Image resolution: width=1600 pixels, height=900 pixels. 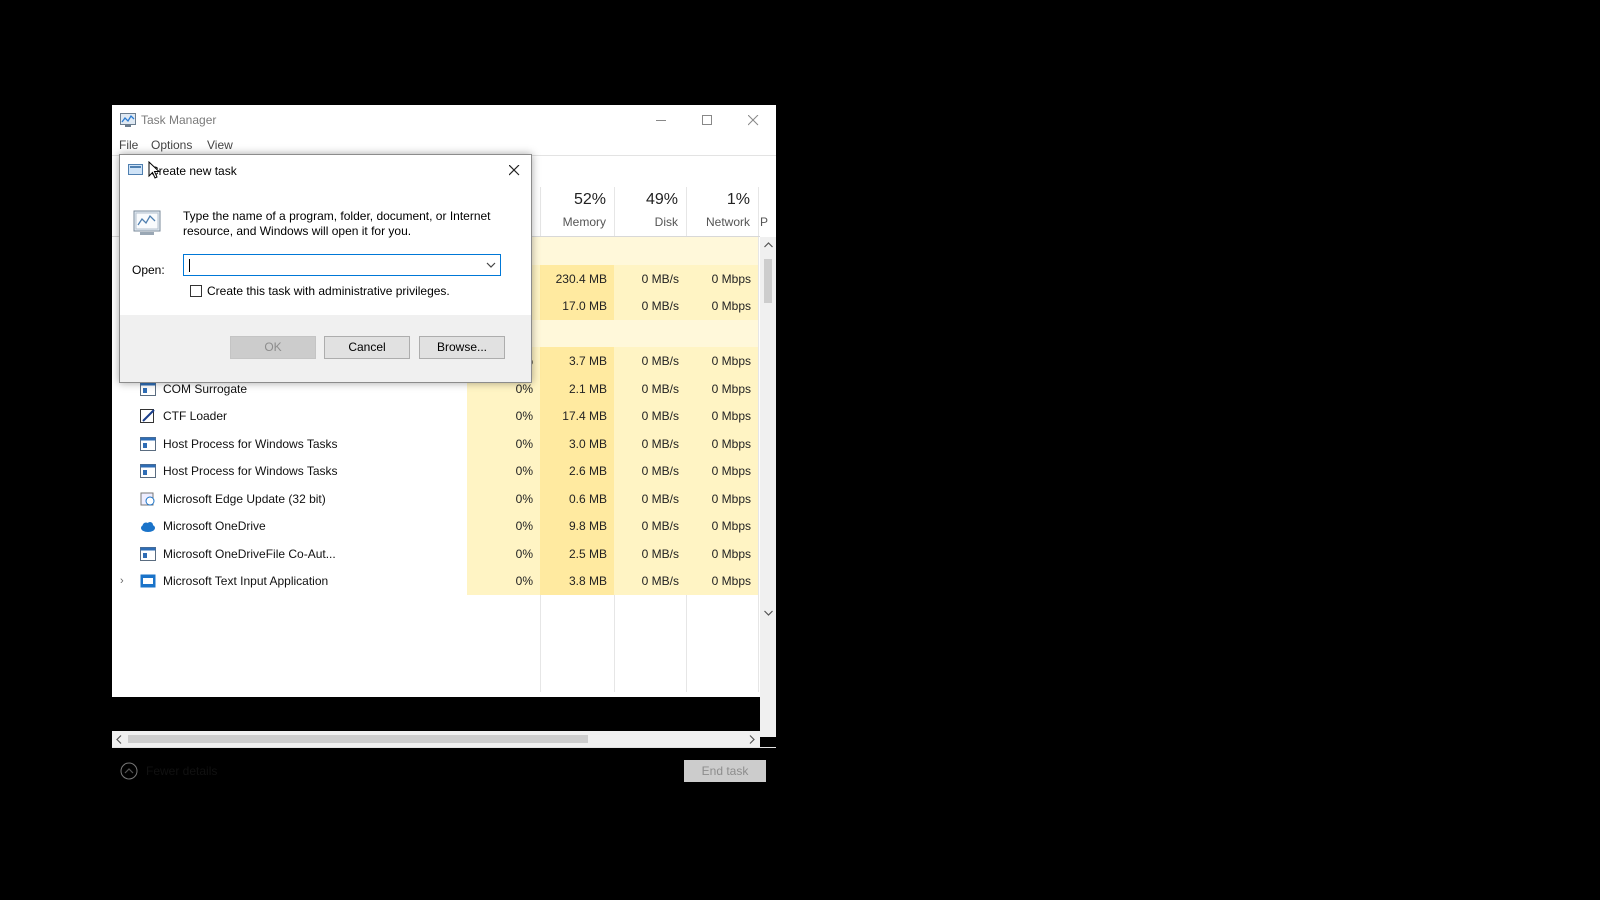 I want to click on column-header-network: 1% Network, so click(x=722, y=212).